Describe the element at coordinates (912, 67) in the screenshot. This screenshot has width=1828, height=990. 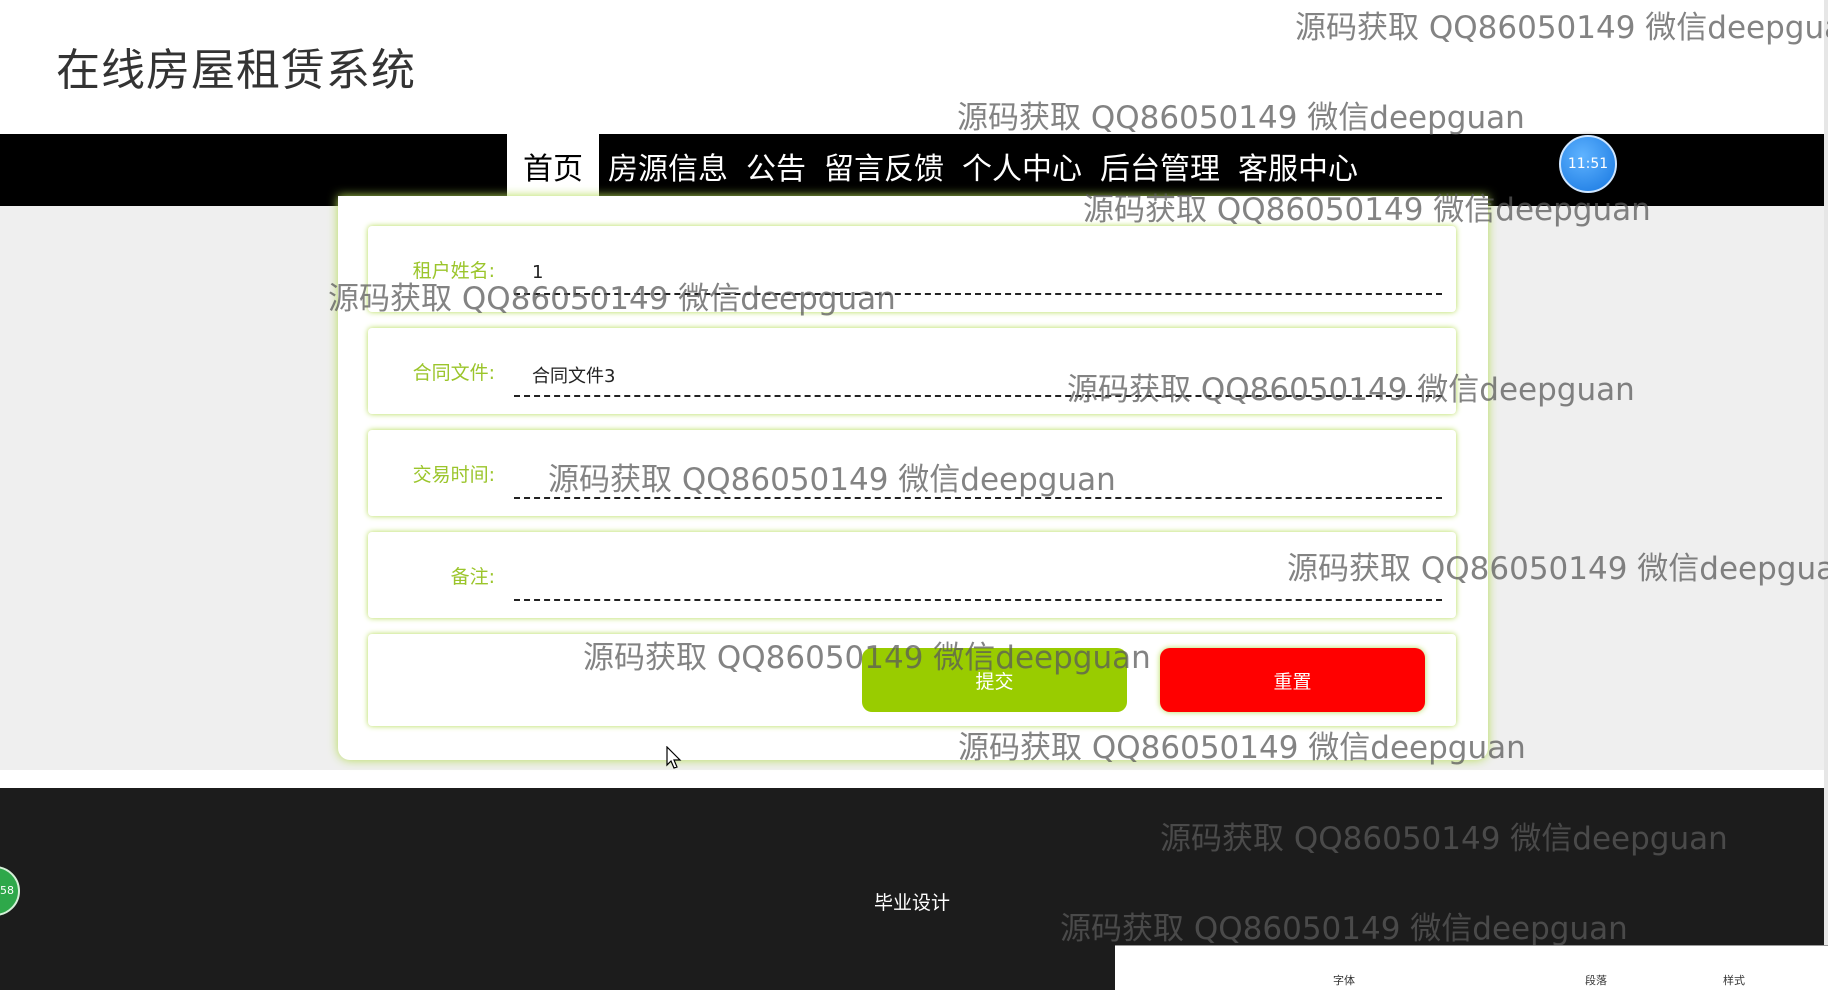
I see `header: 在线房屋租赁系统` at that location.